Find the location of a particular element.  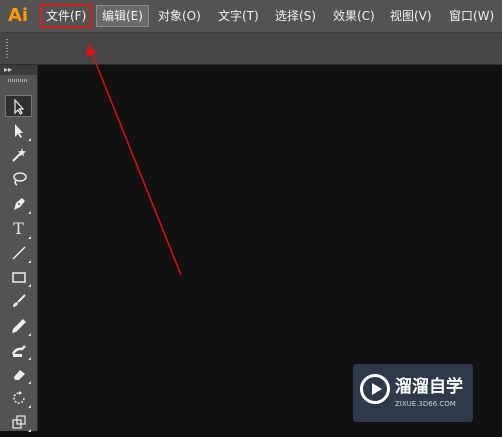

watermark: 溜溜自学 ZIXUE.3D66.COM is located at coordinates (413, 393).